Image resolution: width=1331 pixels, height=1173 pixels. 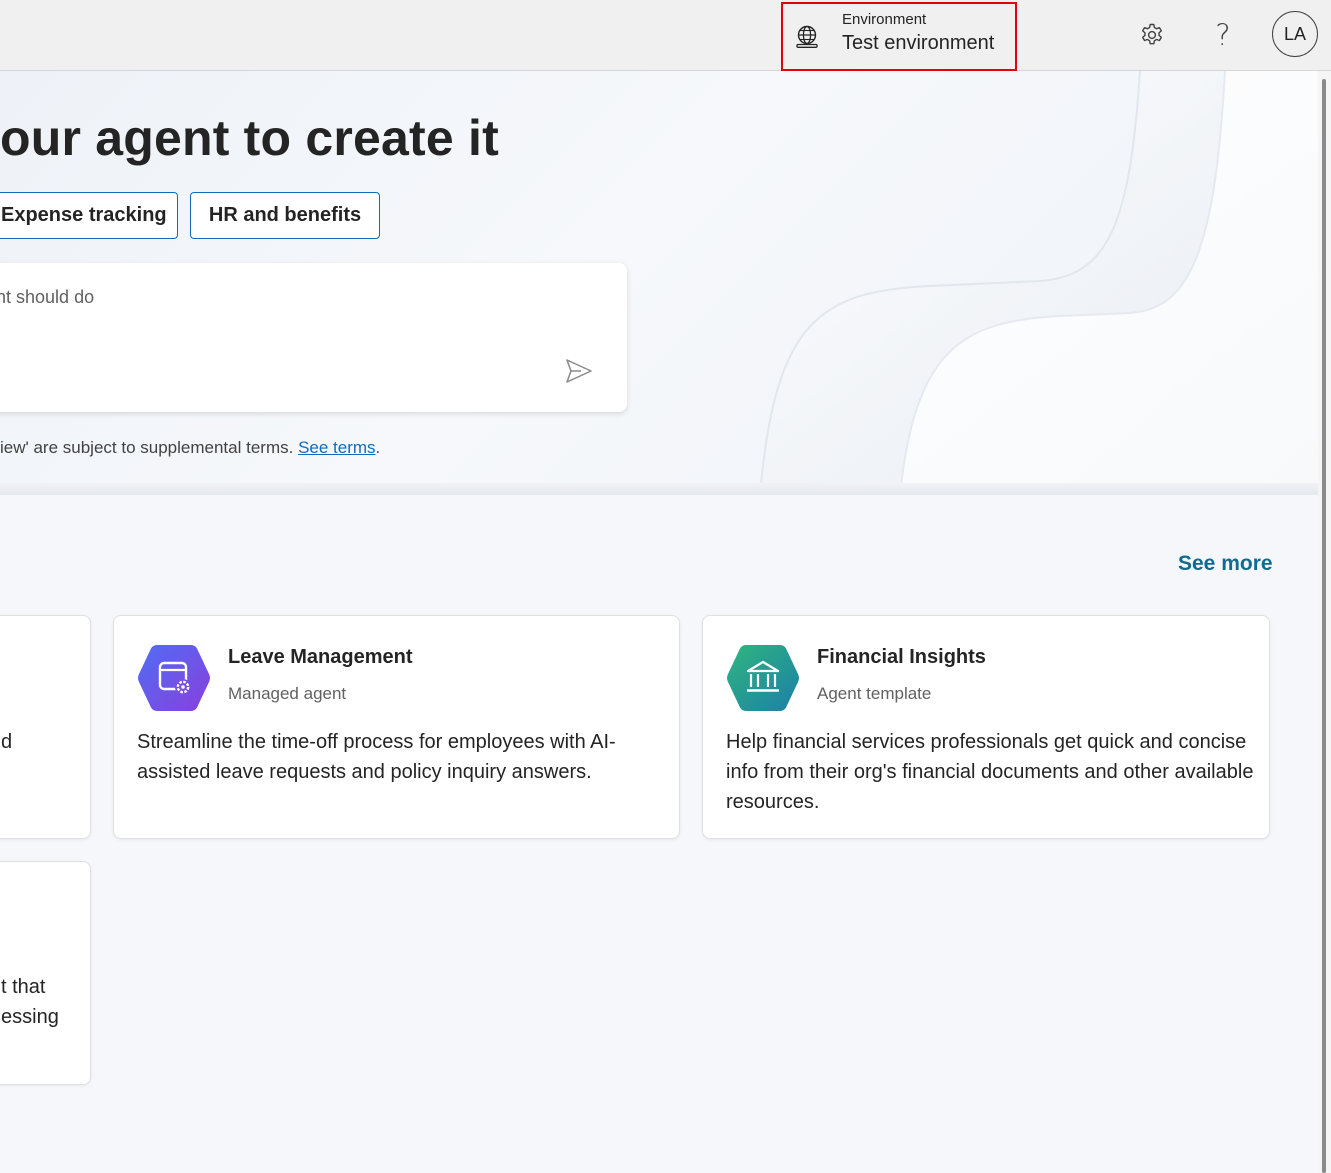 What do you see at coordinates (874, 693) in the screenshot?
I see `card-subtitle: Agent template` at bounding box center [874, 693].